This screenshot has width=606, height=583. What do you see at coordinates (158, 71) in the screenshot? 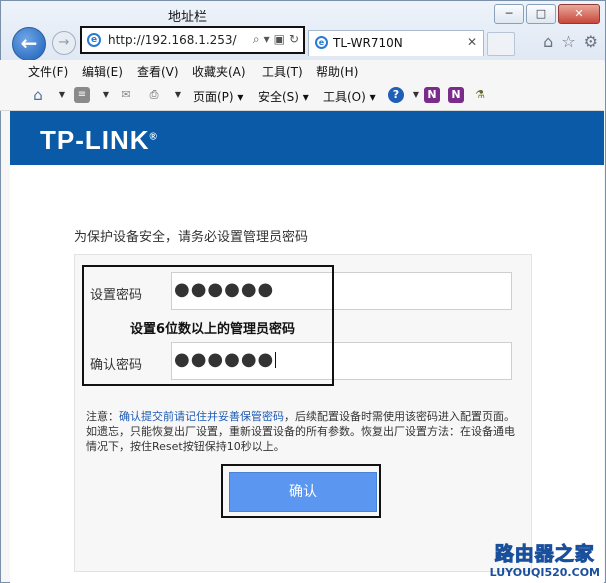
I see `menu-view: 查看(V)` at bounding box center [158, 71].